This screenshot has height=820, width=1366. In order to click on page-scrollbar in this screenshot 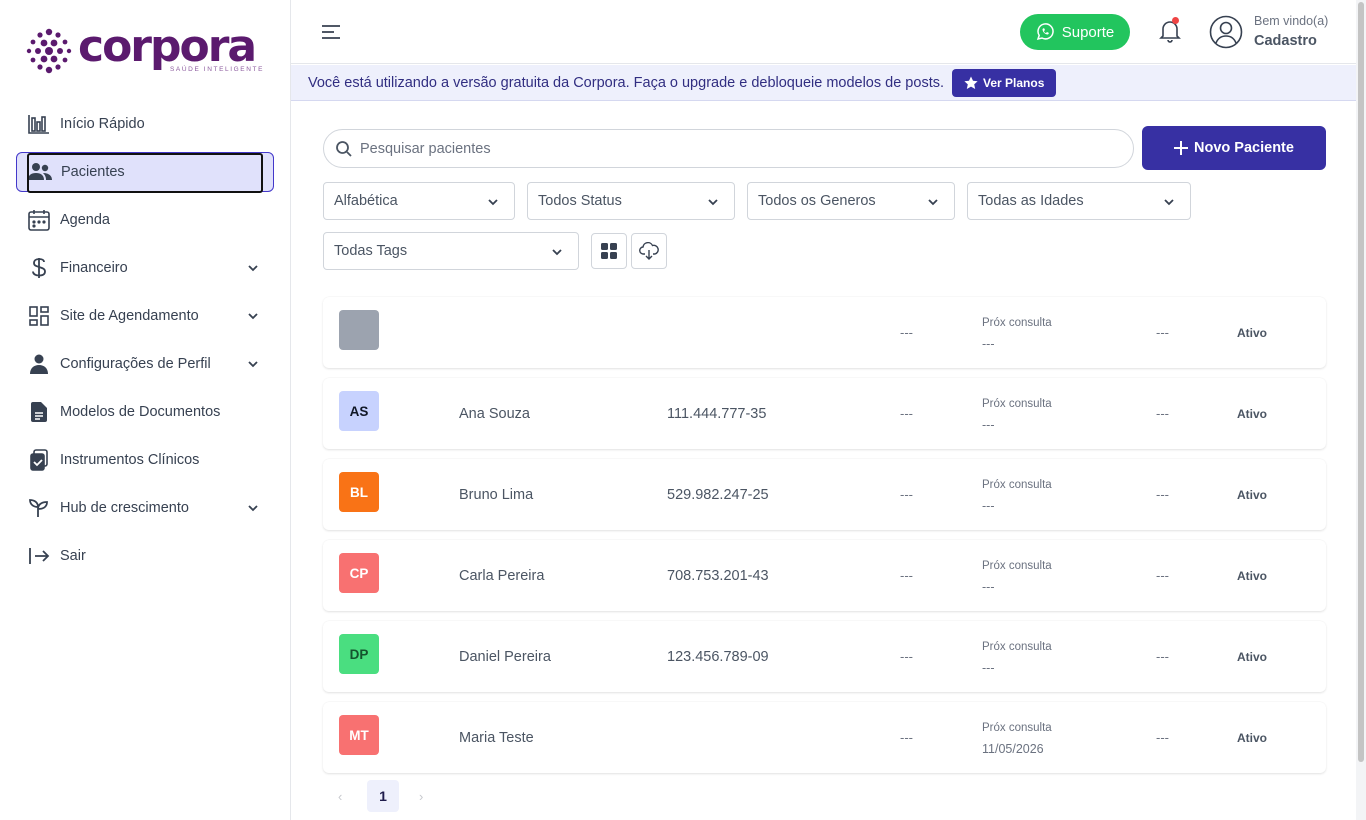, I will do `click(1361, 410)`.